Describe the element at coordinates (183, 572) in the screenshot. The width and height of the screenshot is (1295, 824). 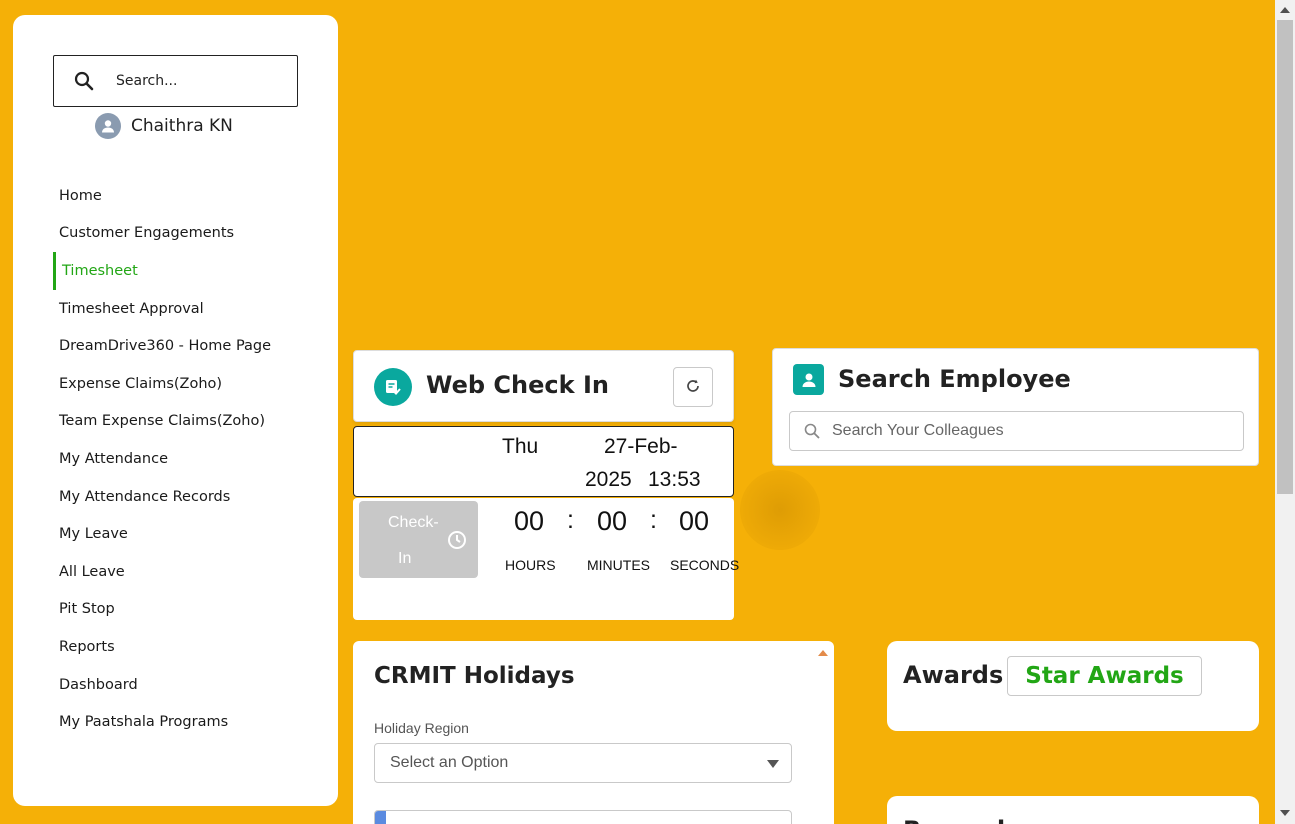
I see `sidebar-item-all-leave: All Leave` at that location.